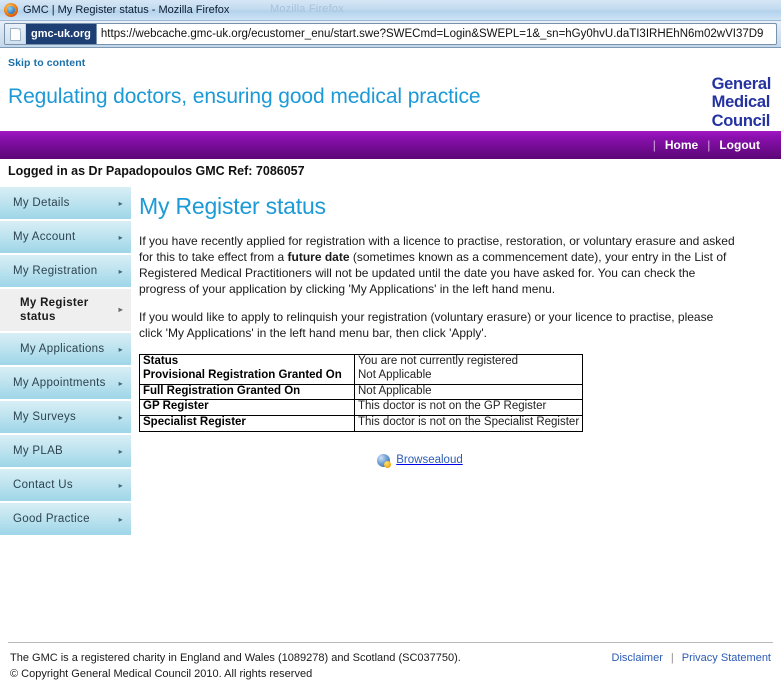 The width and height of the screenshot is (781, 683). I want to click on nav-link-logout: Logout, so click(739, 145).